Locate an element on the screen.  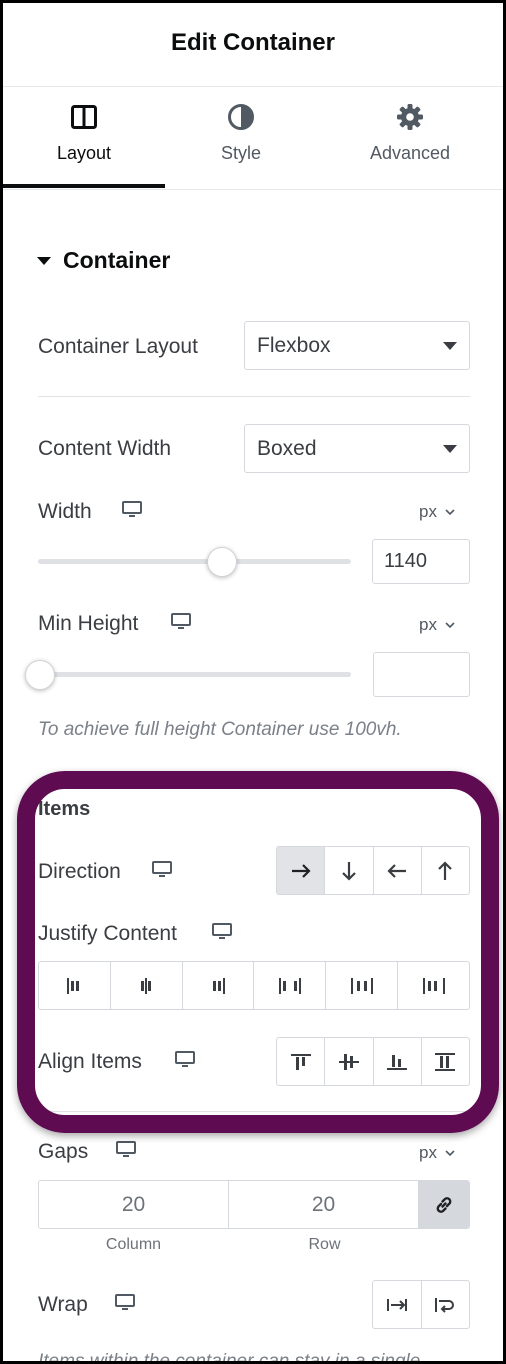
tab-advanced: Advanced is located at coordinates (410, 146).